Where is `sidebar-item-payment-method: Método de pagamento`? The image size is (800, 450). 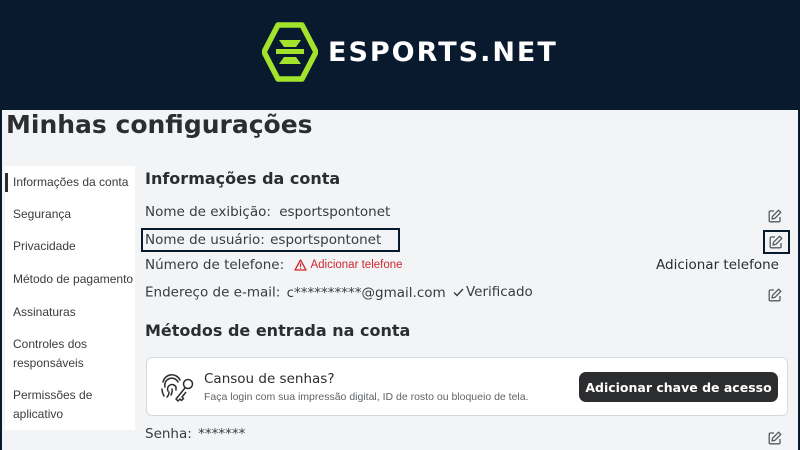
sidebar-item-payment-method: Método de pagamento is located at coordinates (70, 279).